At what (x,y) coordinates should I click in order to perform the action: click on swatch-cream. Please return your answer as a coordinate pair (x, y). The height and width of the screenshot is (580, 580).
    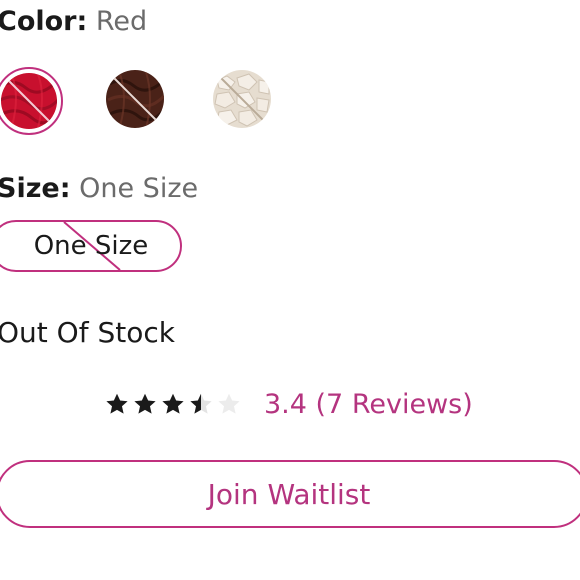
    Looking at the image, I should click on (242, 99).